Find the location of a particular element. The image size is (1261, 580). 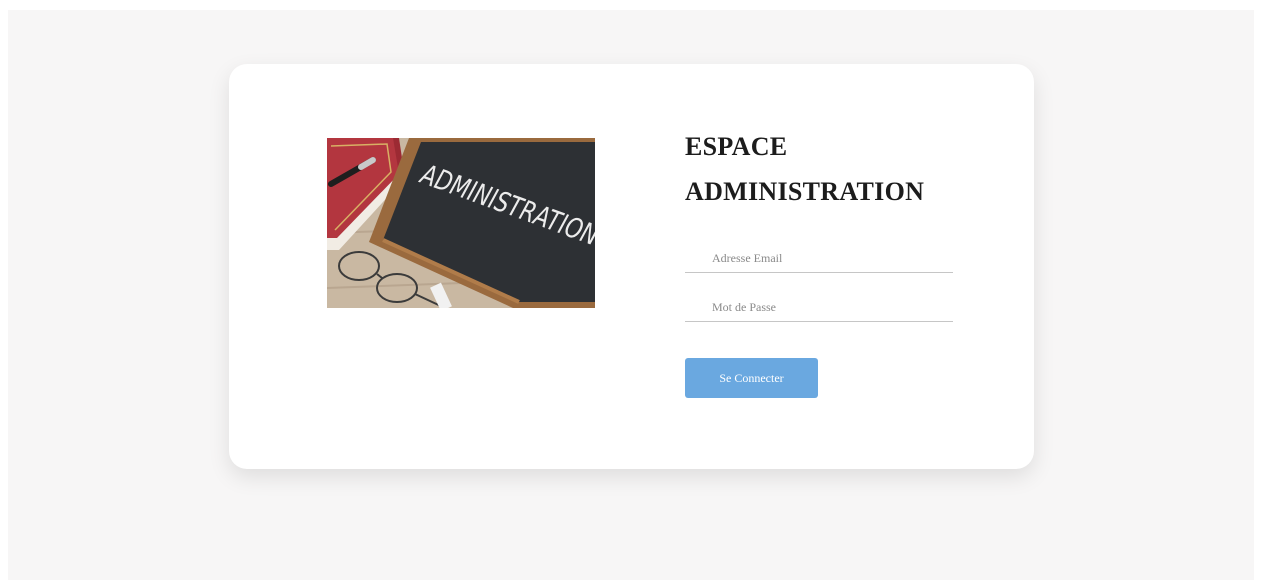

password-field-container is located at coordinates (819, 307).